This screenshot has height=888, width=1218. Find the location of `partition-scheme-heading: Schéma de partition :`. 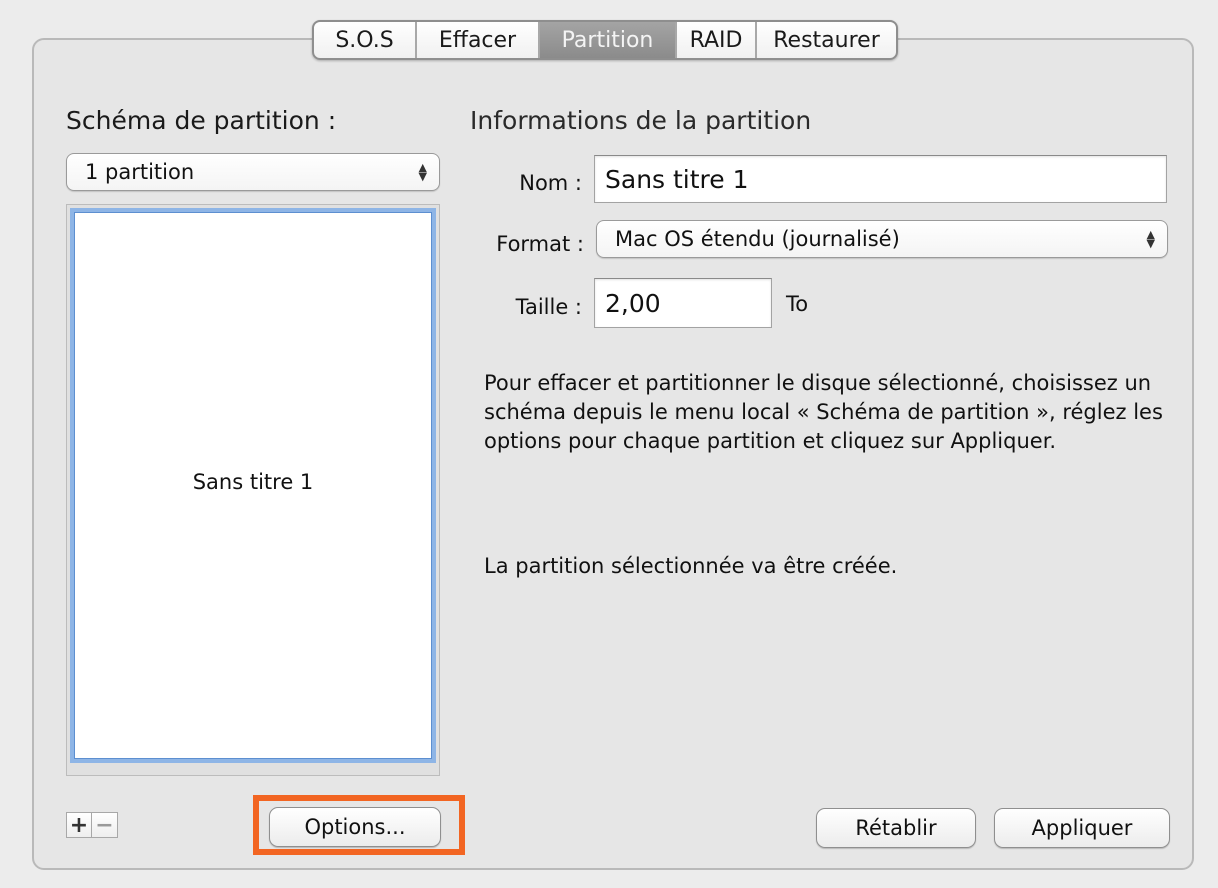

partition-scheme-heading: Schéma de partition : is located at coordinates (201, 120).